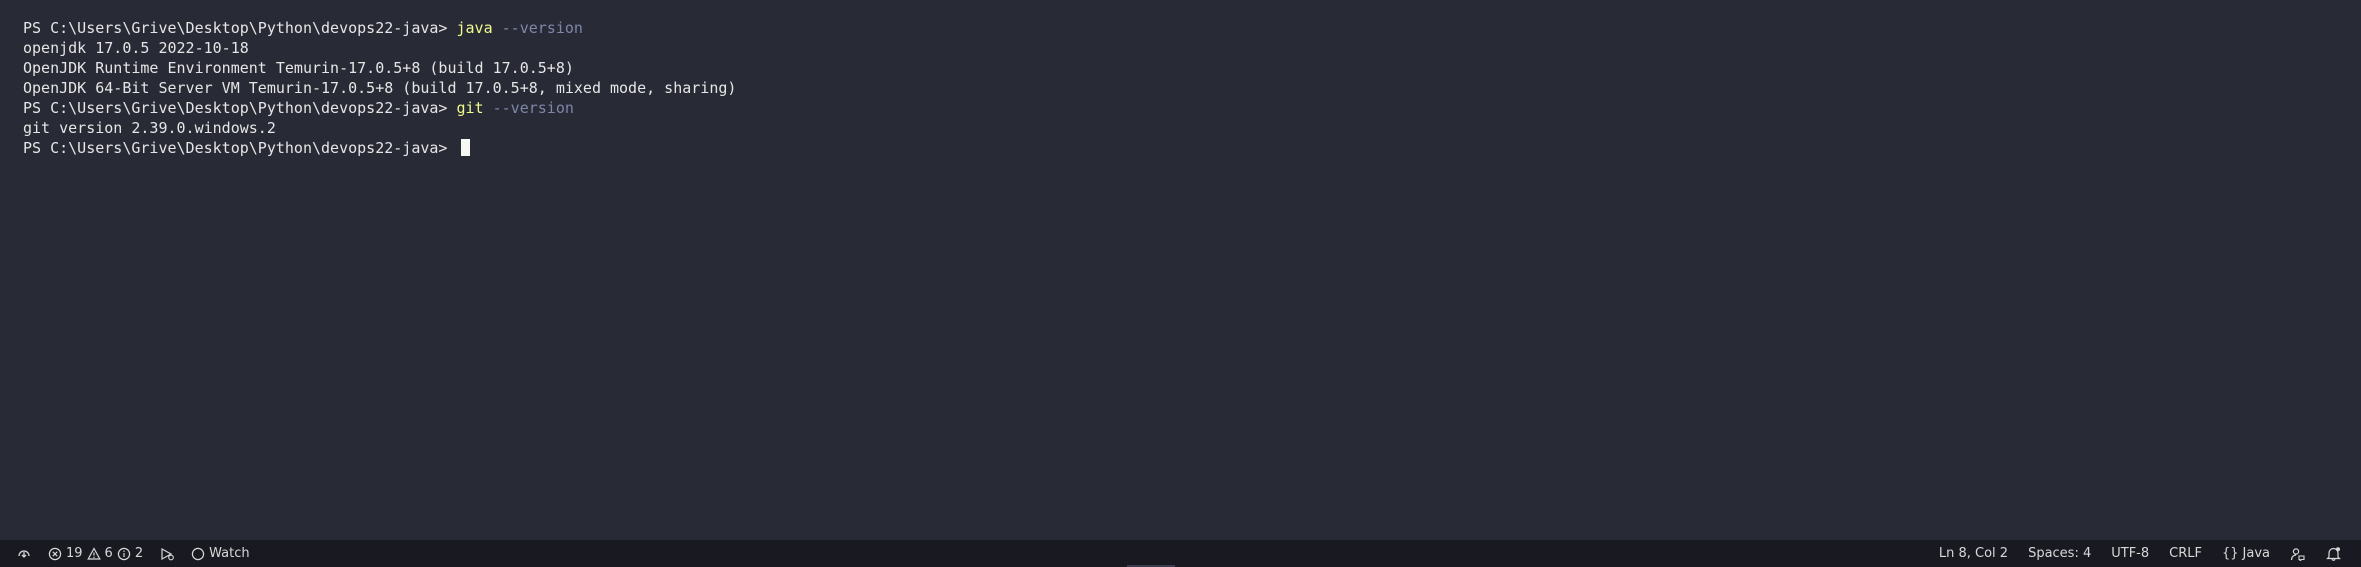 This screenshot has height=567, width=2361. I want to click on terminal-line: openjdk 17.0.5 2022-10-18, so click(136, 48).